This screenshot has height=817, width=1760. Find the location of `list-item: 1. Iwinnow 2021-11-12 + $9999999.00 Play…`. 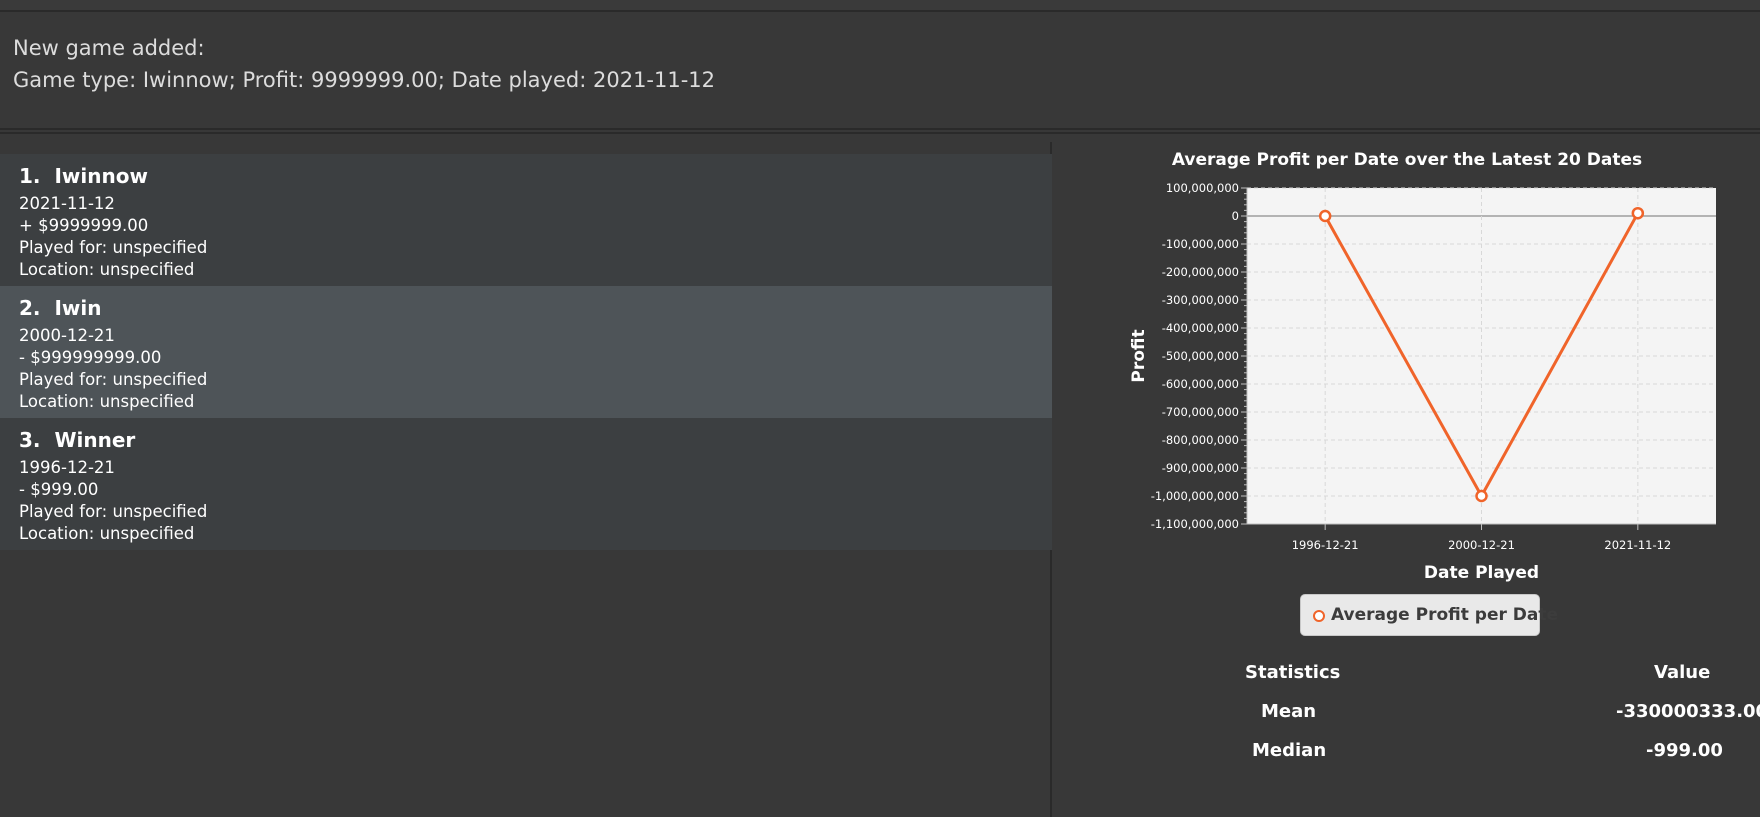

list-item: 1. Iwinnow 2021-11-12 + $9999999.00 Play… is located at coordinates (526, 220).